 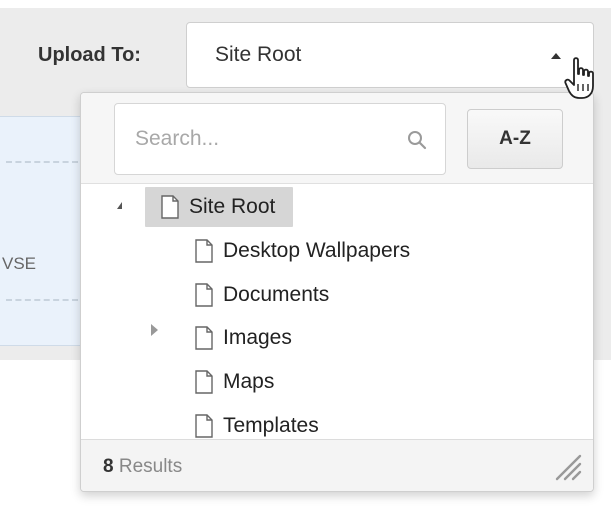 What do you see at coordinates (89, 55) in the screenshot?
I see `upload-to-label: Upload To:` at bounding box center [89, 55].